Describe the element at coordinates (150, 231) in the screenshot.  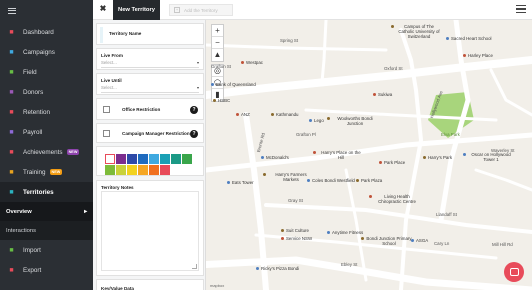
I see `territory-notes-textarea` at that location.